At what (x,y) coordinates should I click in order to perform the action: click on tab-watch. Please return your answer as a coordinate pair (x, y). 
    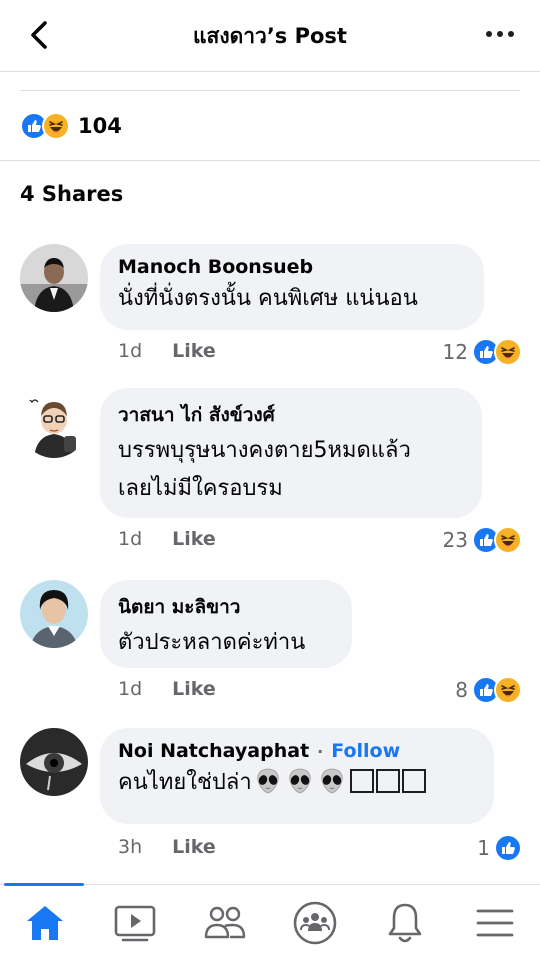
    Looking at the image, I should click on (135, 922).